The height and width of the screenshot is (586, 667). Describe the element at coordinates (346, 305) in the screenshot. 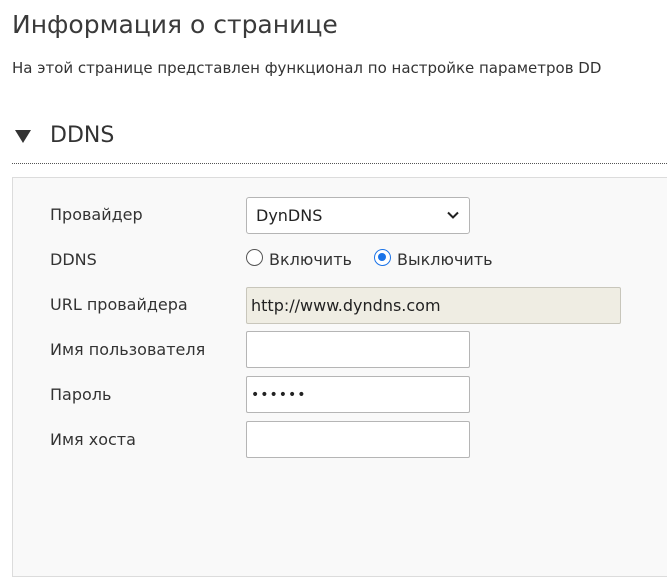

I see `provider-url-value: http://www.dyndns.com` at that location.